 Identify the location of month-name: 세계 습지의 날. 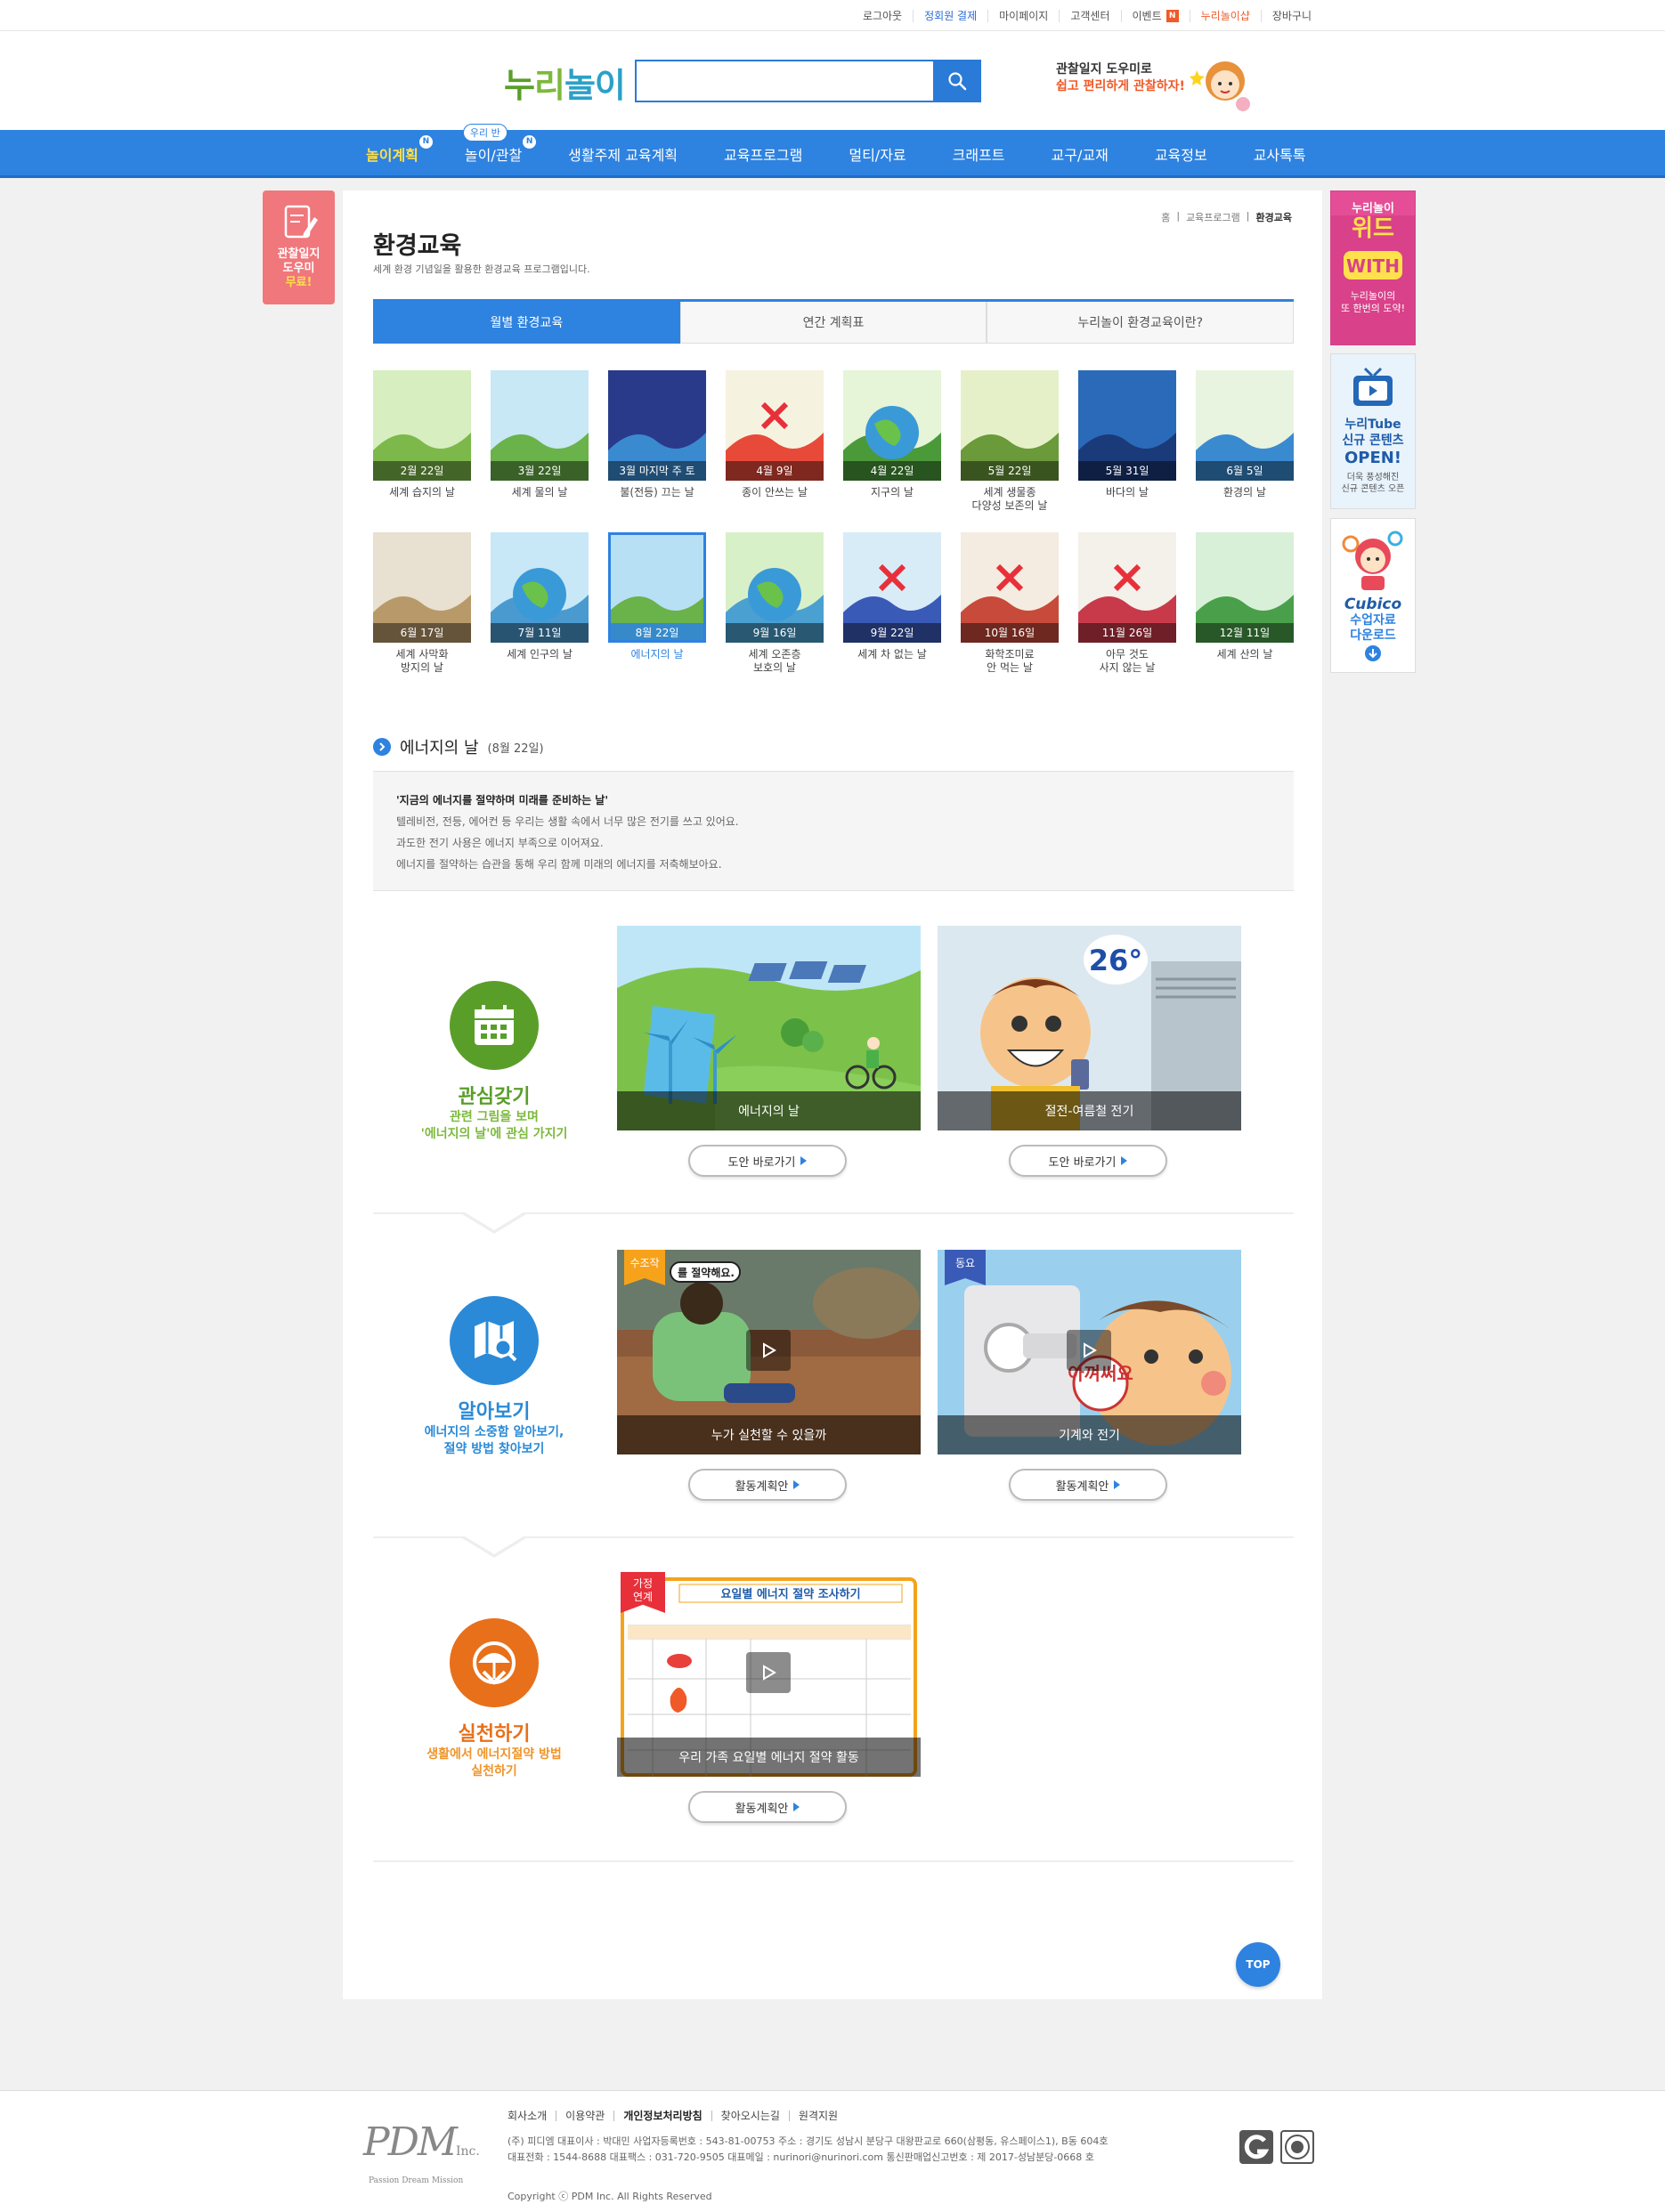
(422, 492).